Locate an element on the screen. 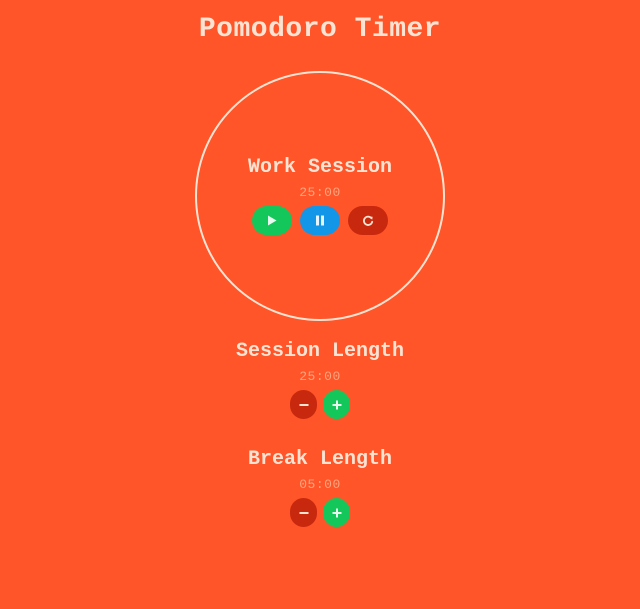  session-label: Work Session is located at coordinates (320, 167).